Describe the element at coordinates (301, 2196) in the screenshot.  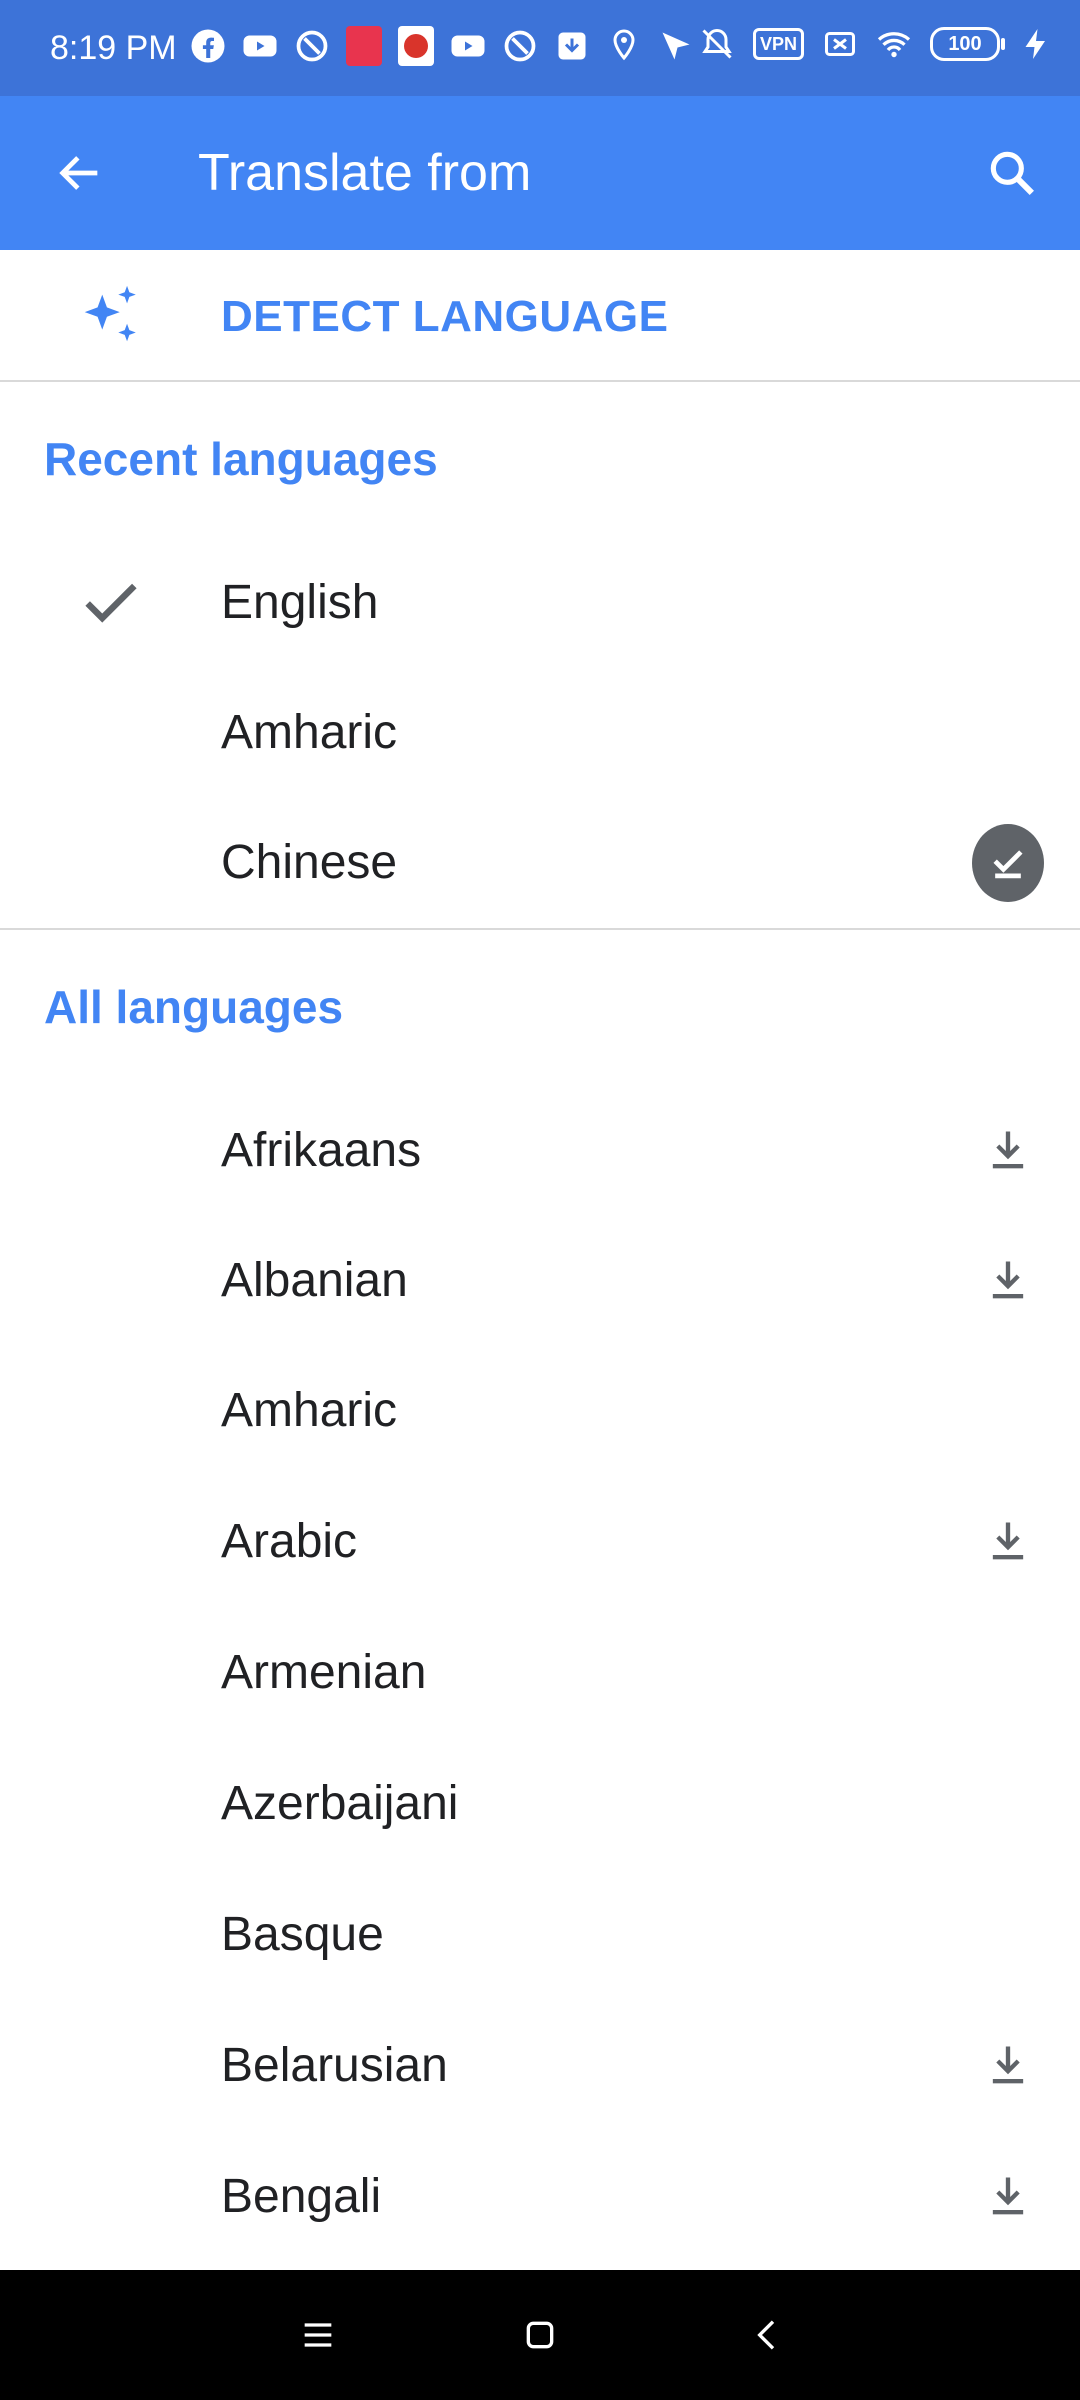
I see `language-label: Bengali` at that location.